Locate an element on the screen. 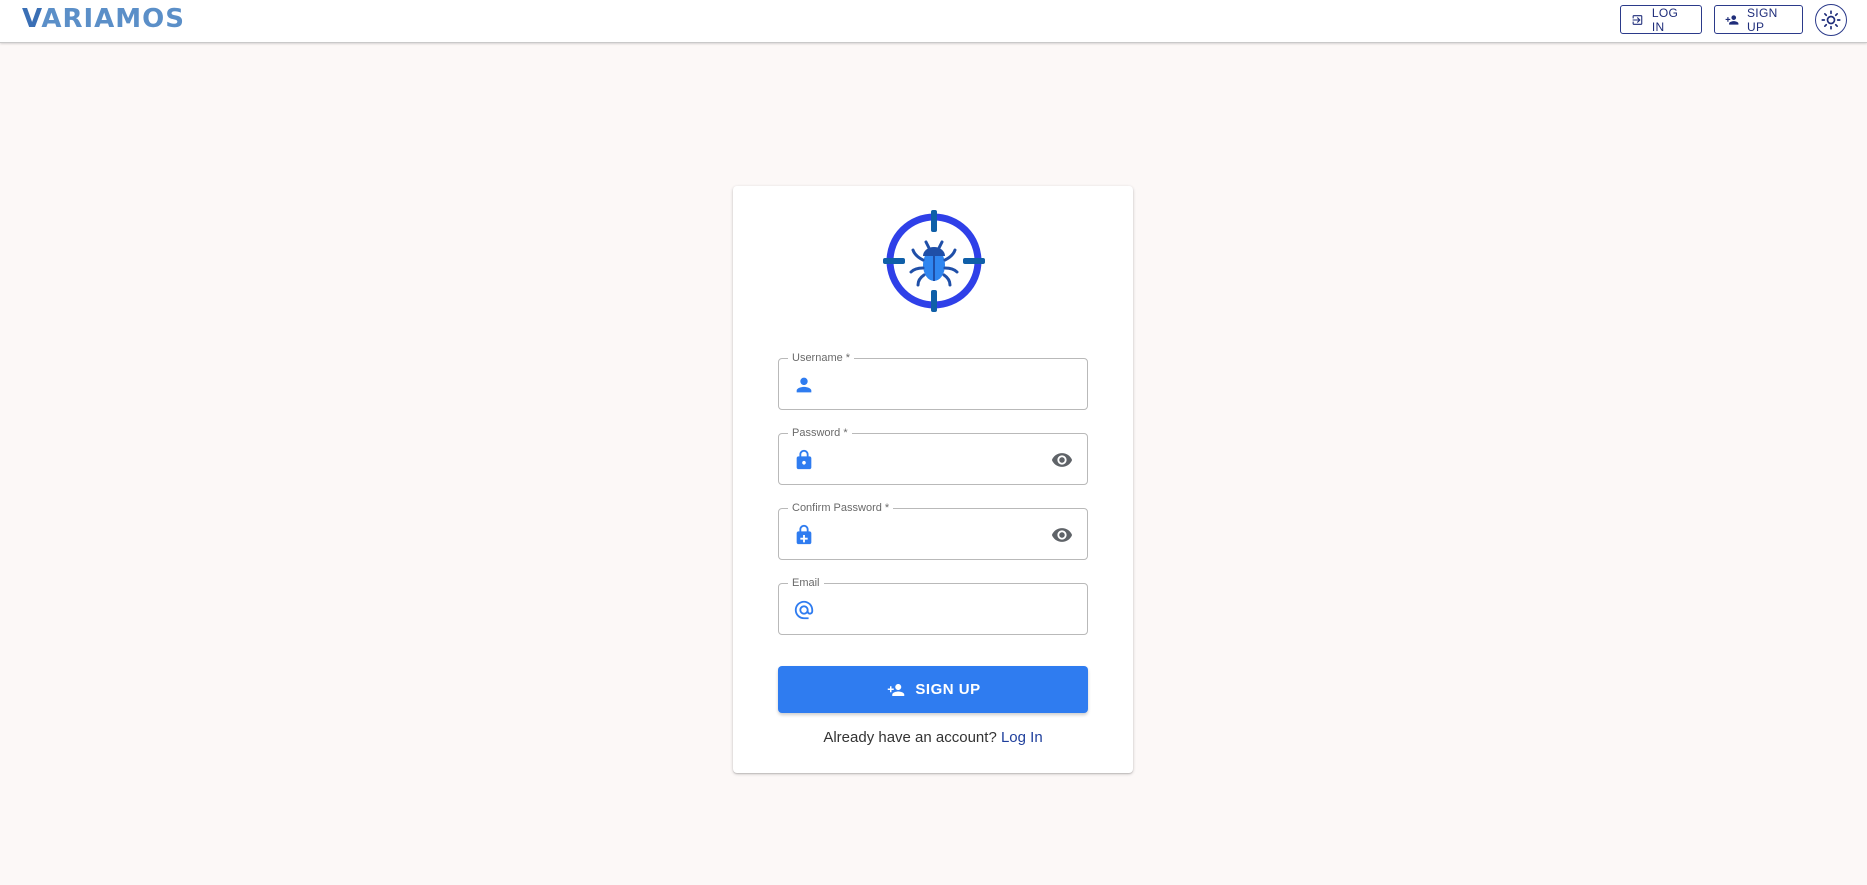  confirm-password-label: Confirm Password * is located at coordinates (841, 508).